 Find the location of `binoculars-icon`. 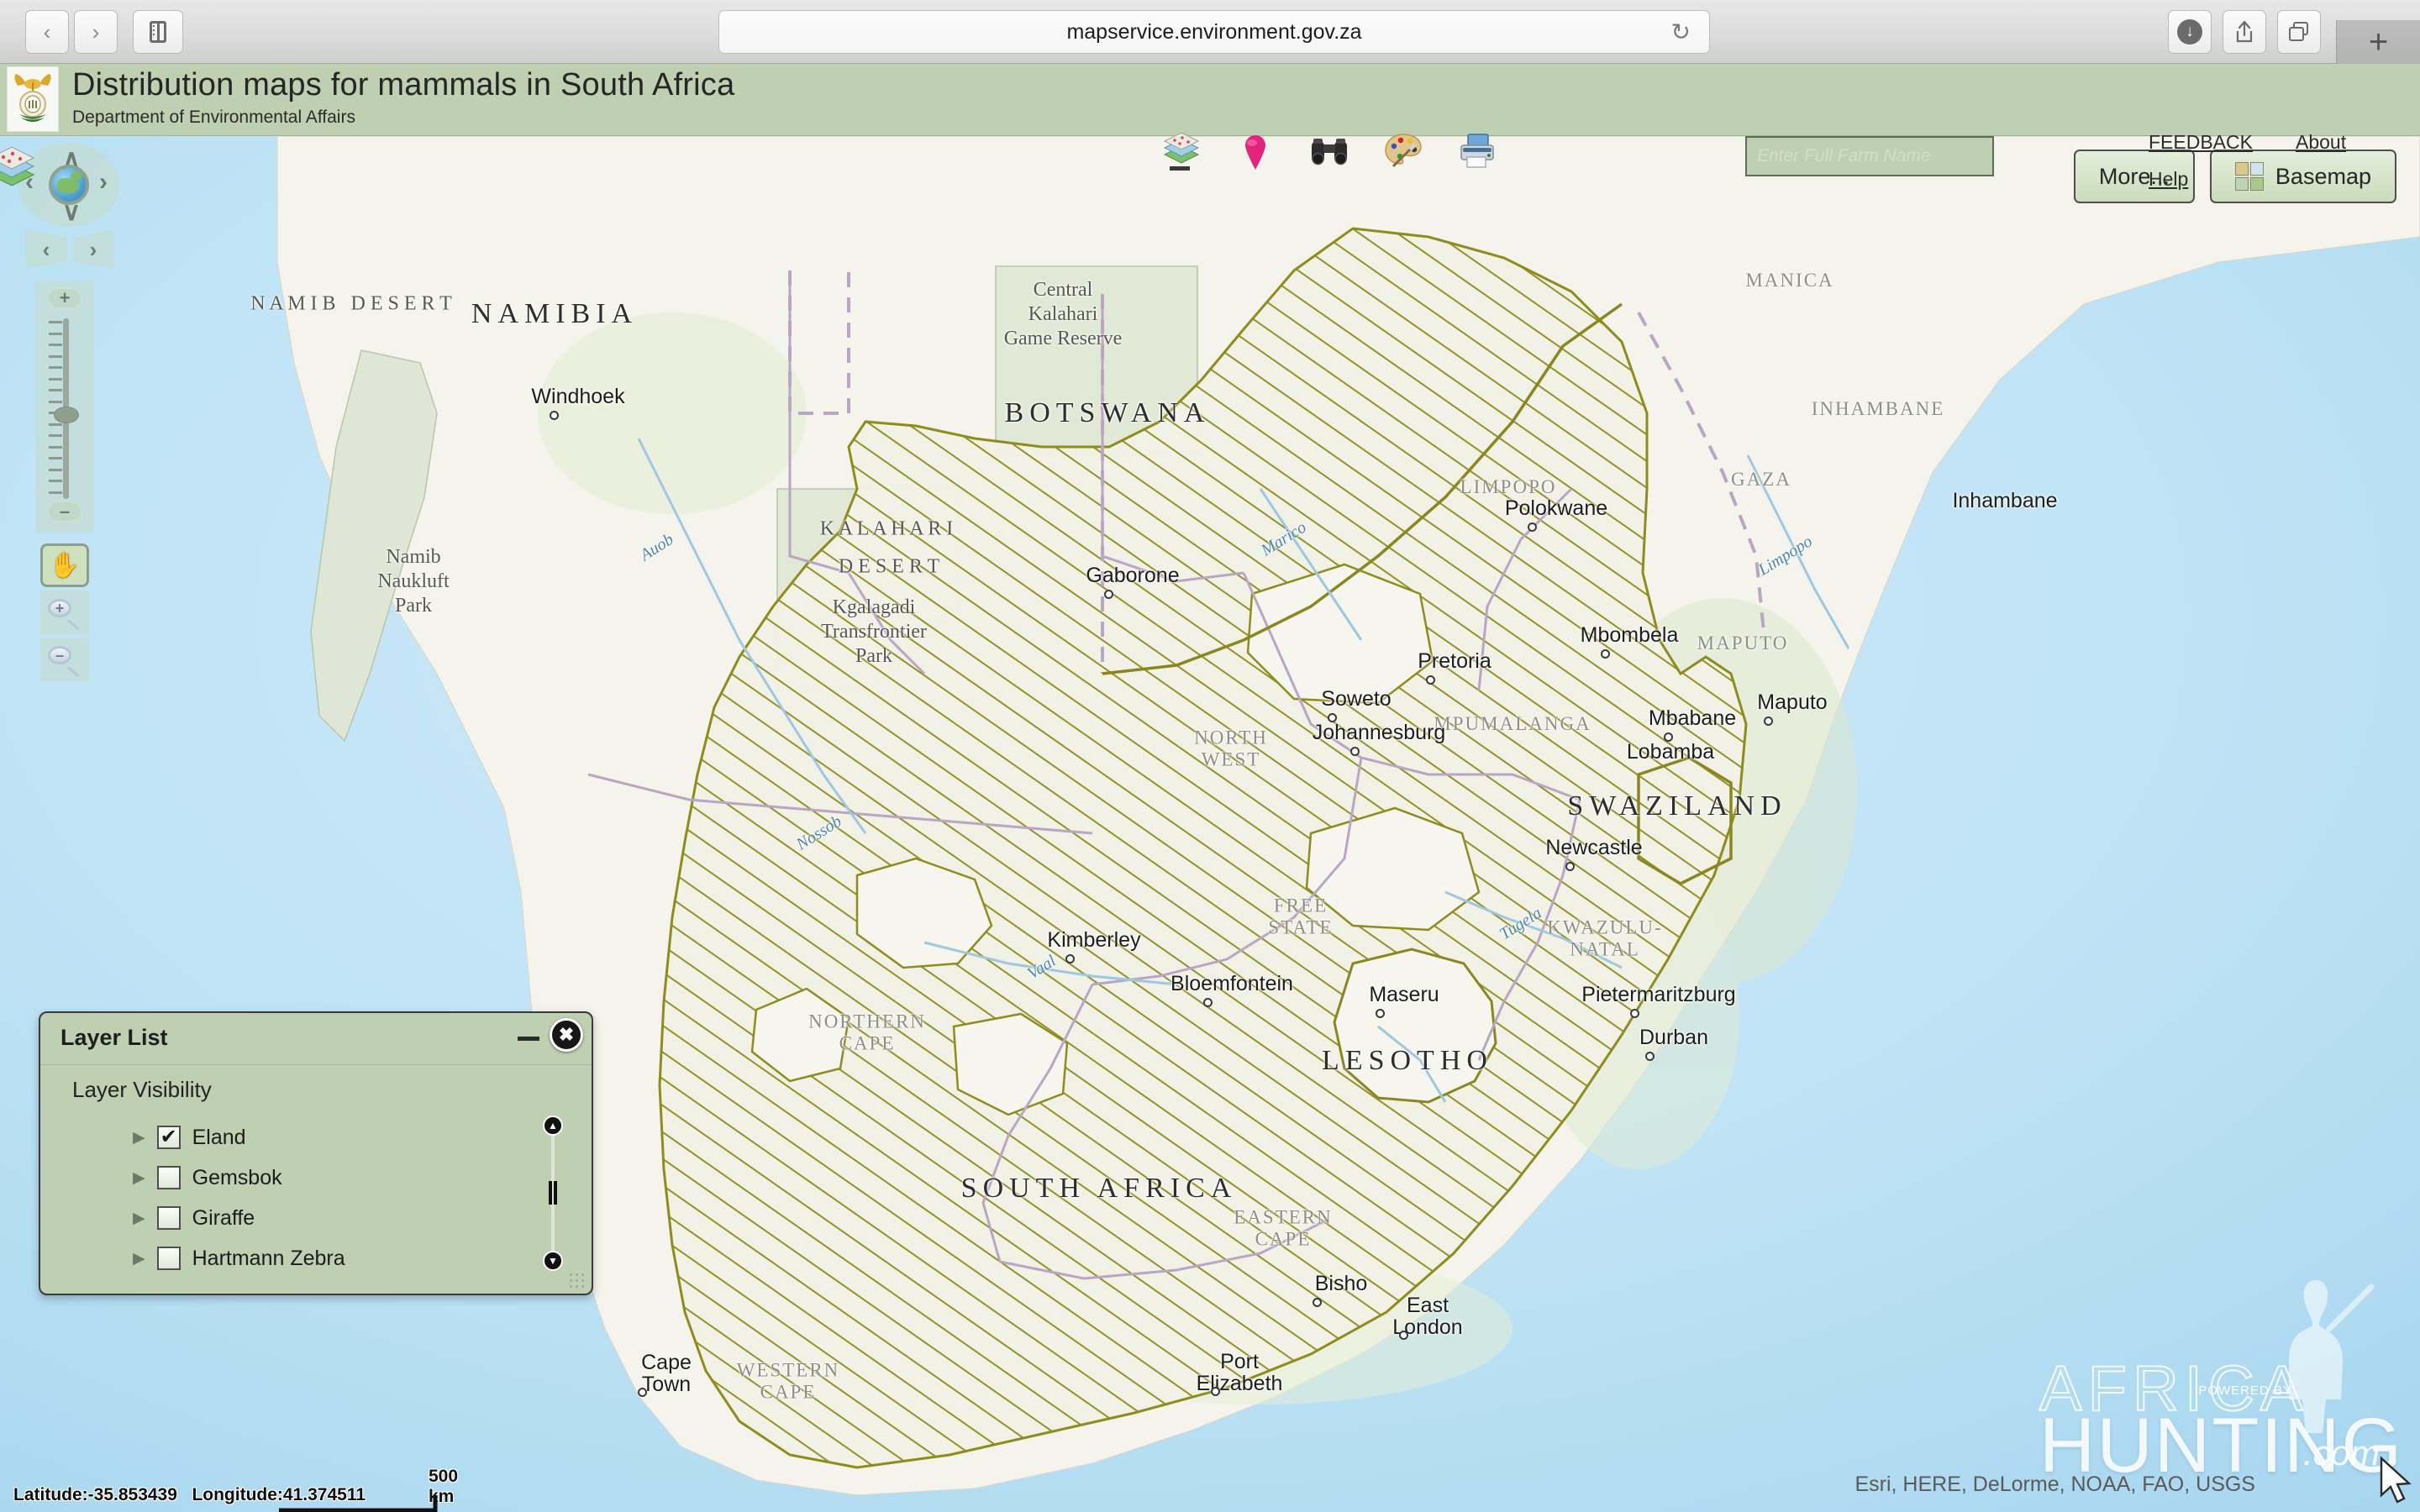

binoculars-icon is located at coordinates (1329, 151).